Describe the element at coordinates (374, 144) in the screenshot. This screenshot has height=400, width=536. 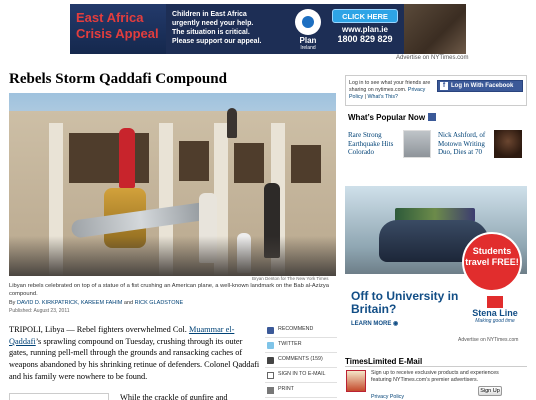
I see `popular-item-earthquake: Rare Strong Earthquake Hits Colorado` at that location.